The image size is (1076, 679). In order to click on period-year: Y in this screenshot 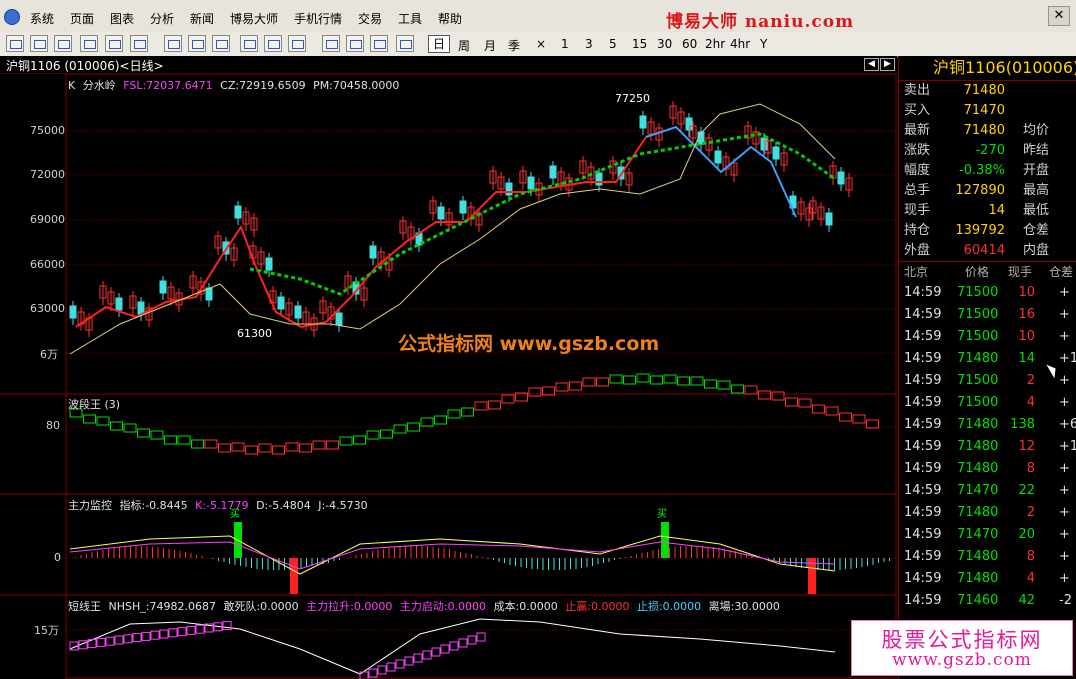, I will do `click(763, 44)`.